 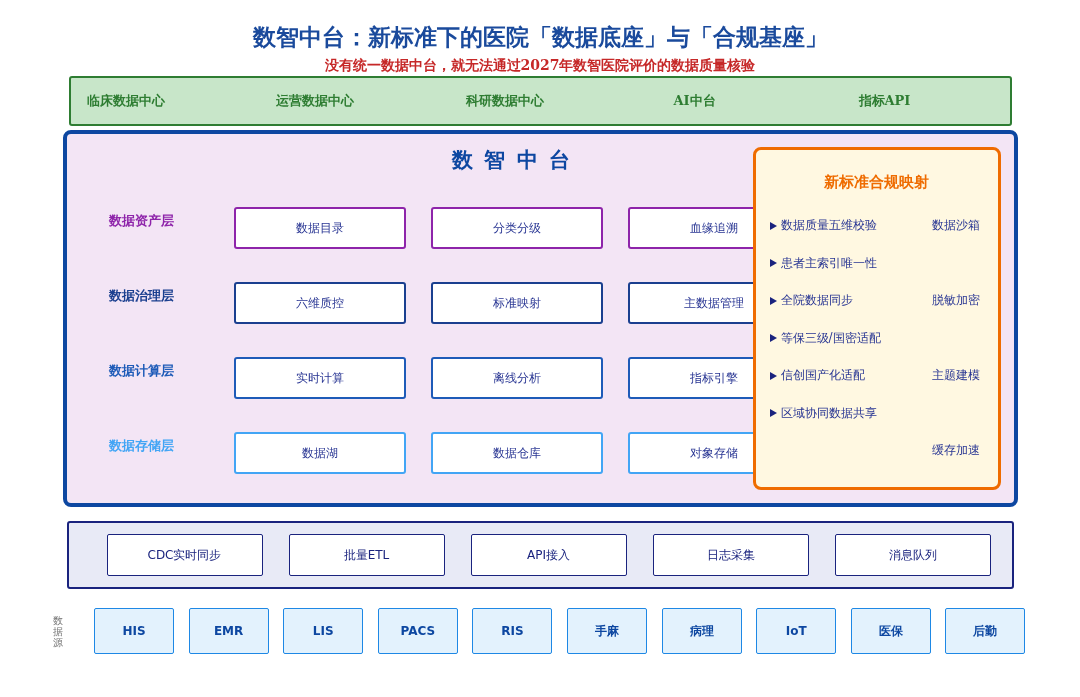 What do you see at coordinates (319, 228) in the screenshot?
I see `component-box: 数据目录` at bounding box center [319, 228].